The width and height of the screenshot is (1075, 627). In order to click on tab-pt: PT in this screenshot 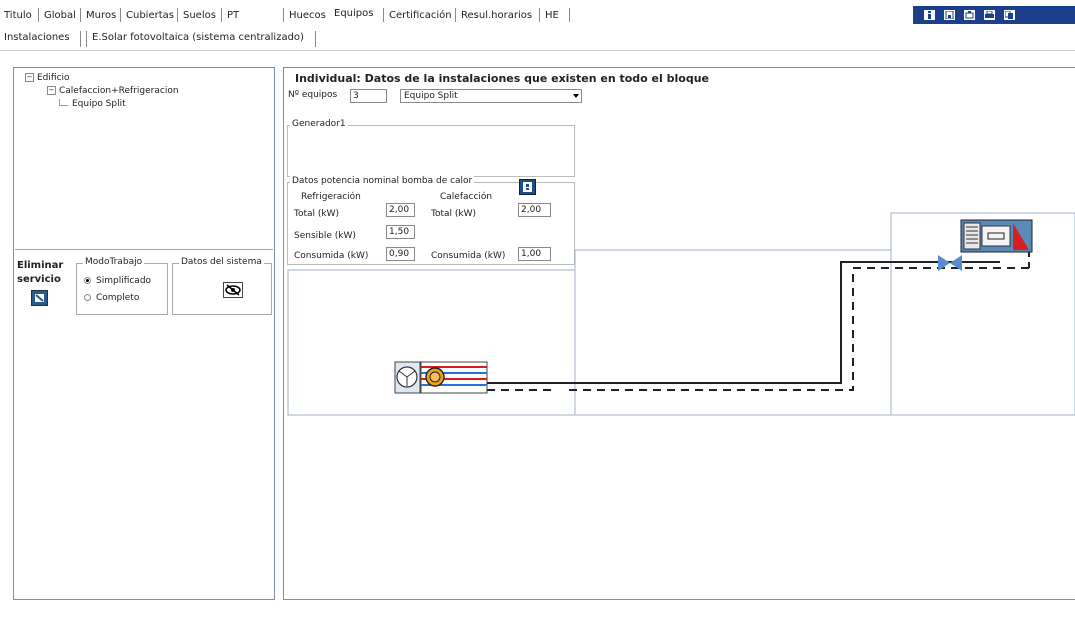, I will do `click(233, 15)`.